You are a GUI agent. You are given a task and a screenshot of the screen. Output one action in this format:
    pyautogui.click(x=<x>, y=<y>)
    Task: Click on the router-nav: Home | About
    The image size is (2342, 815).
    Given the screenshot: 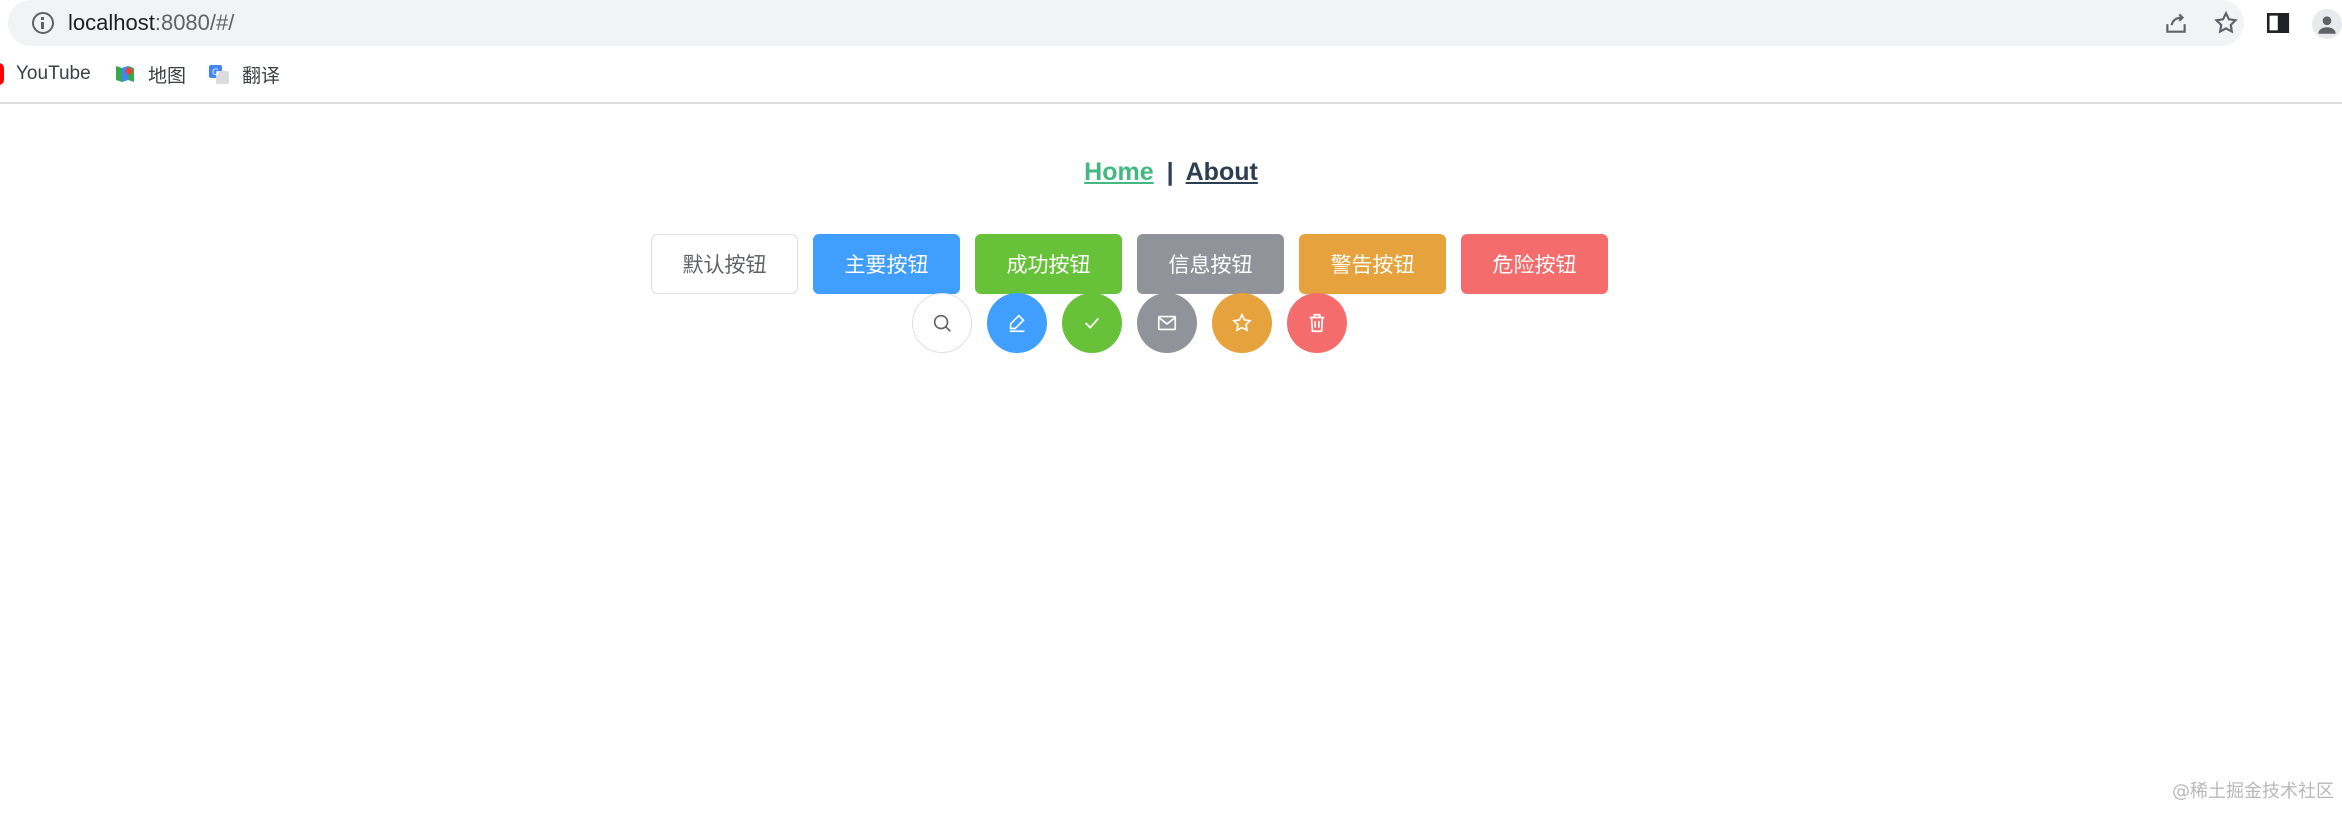 What is the action you would take?
    pyautogui.click(x=1171, y=172)
    